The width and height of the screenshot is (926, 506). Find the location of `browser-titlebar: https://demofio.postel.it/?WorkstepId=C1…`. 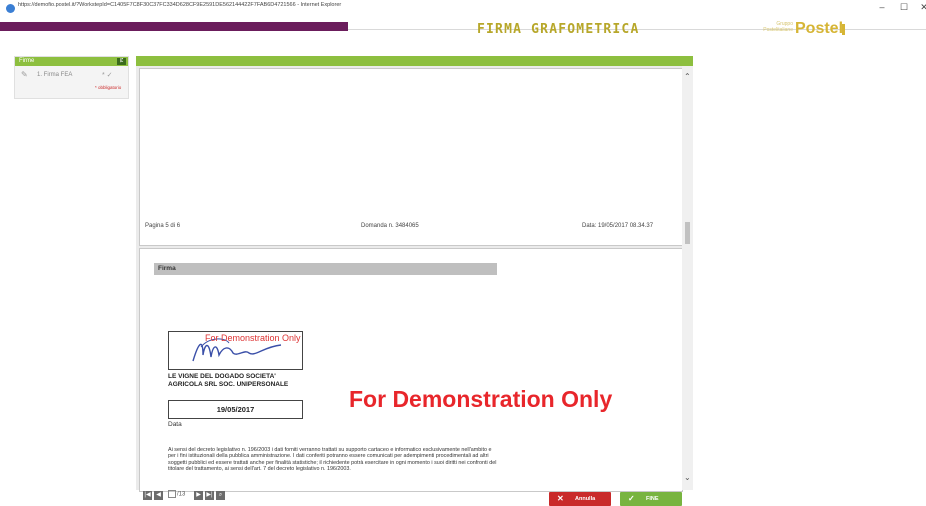

browser-titlebar: https://demofio.postel.it/?WorkstepId=C1… is located at coordinates (463, 11).